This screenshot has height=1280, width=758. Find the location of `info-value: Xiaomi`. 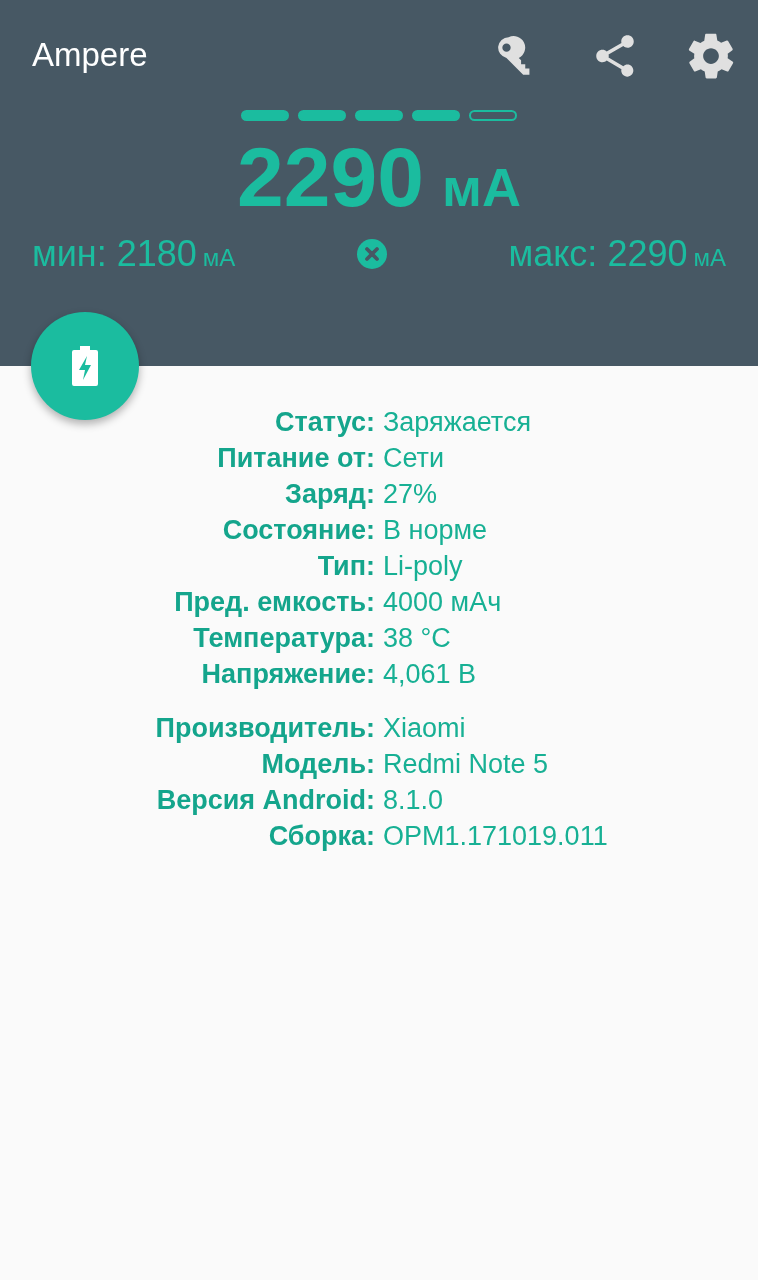

info-value: Xiaomi is located at coordinates (425, 728).